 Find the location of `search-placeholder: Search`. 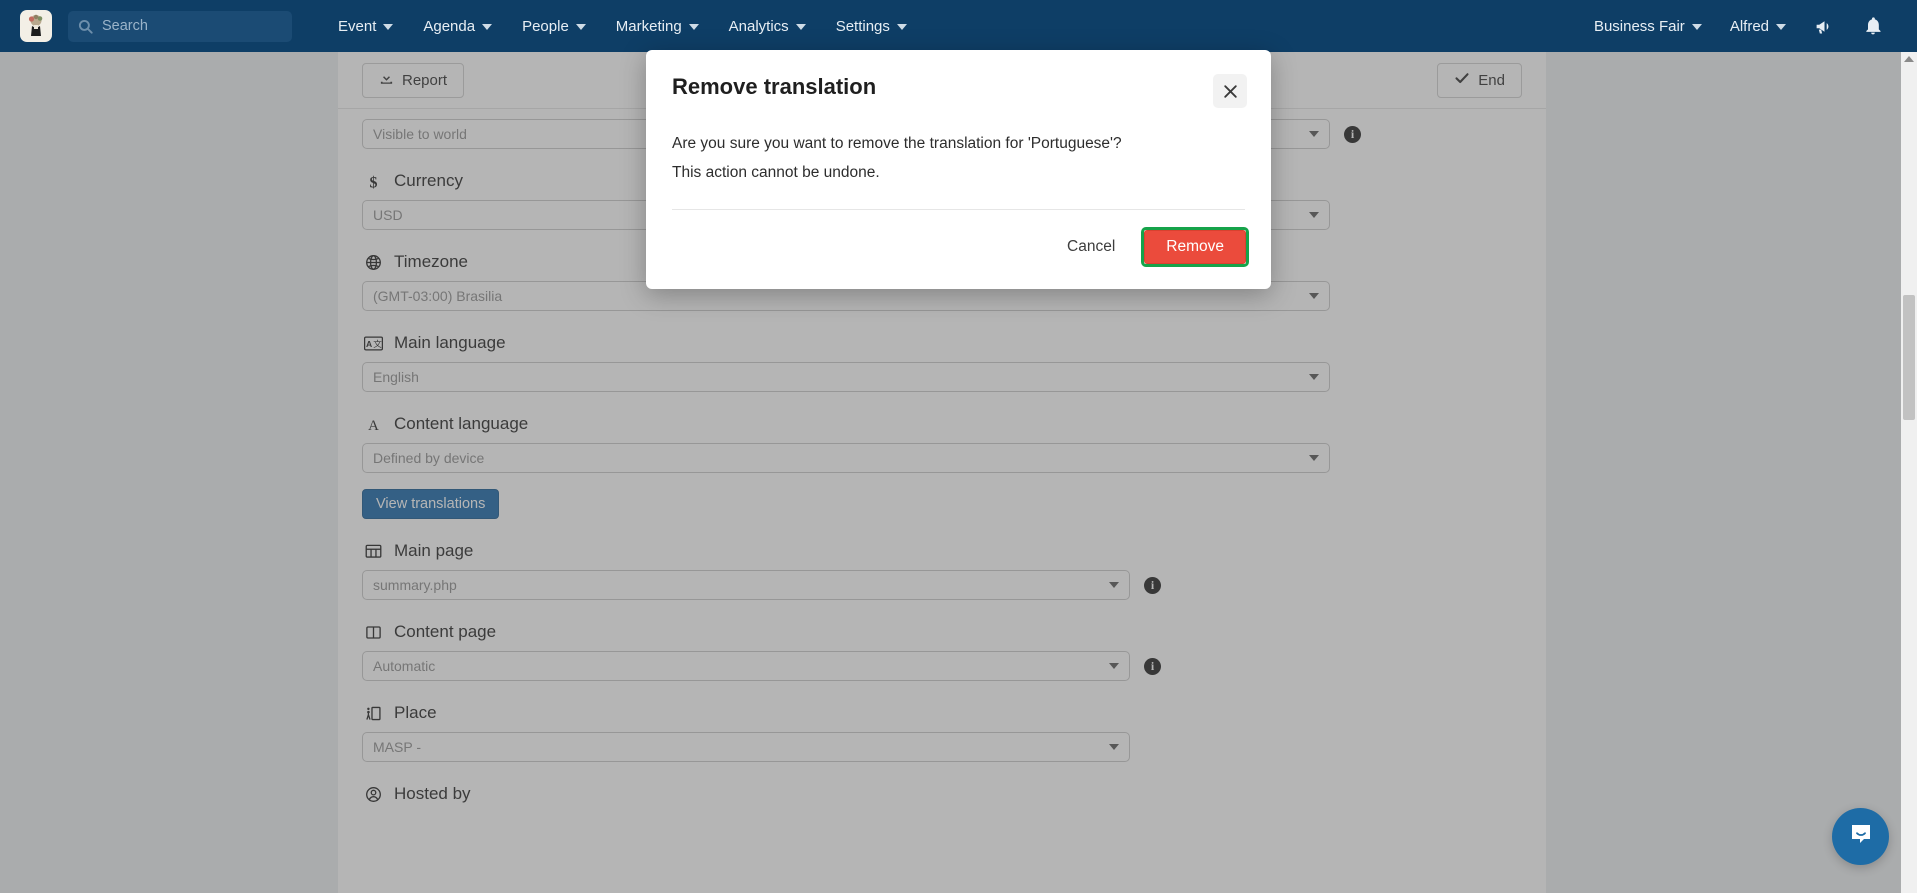

search-placeholder: Search is located at coordinates (125, 26).